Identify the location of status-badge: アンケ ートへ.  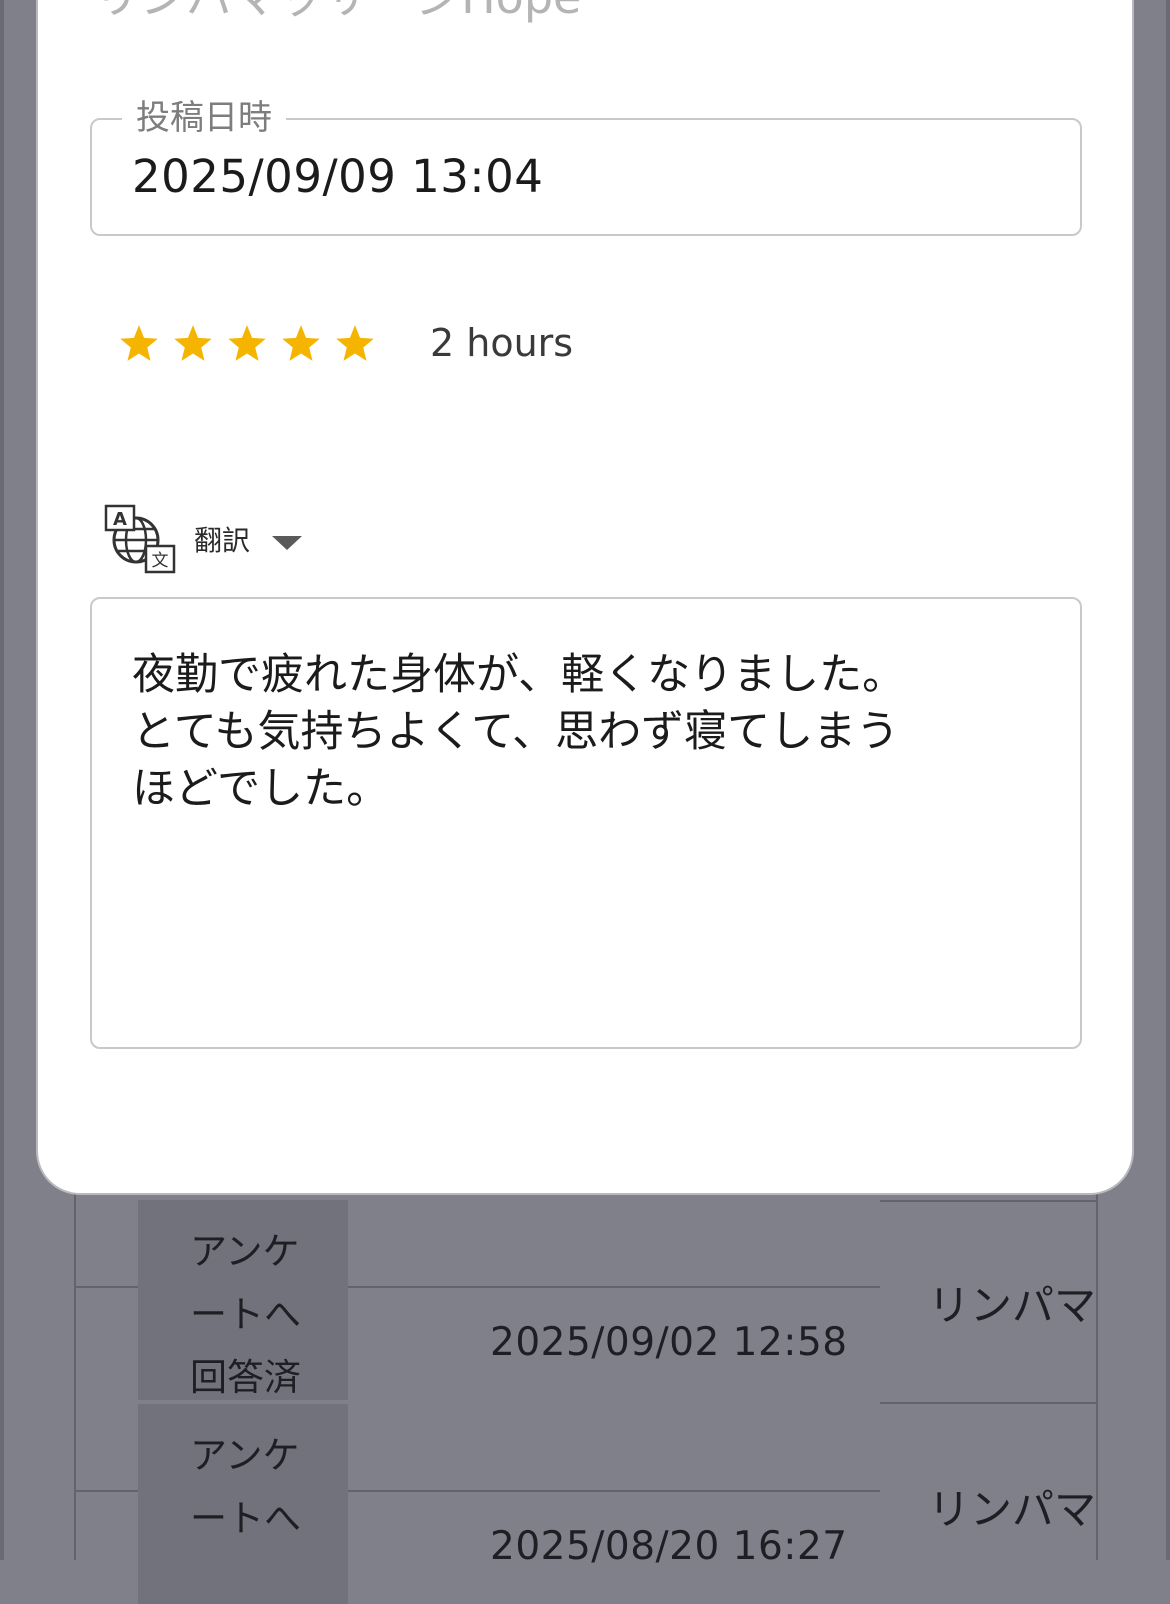
(243, 1504).